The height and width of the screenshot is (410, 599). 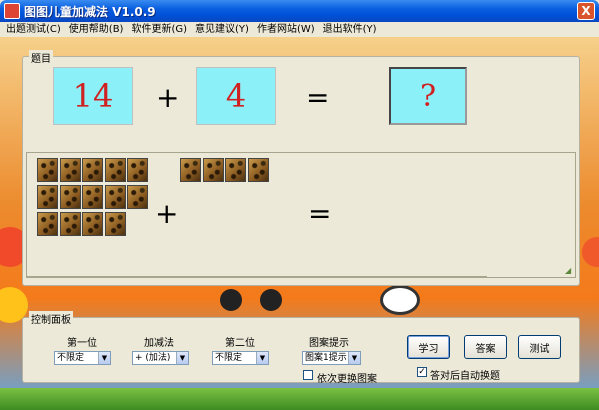 What do you see at coordinates (286, 29) in the screenshot?
I see `menu-website: 作者网站(W)` at bounding box center [286, 29].